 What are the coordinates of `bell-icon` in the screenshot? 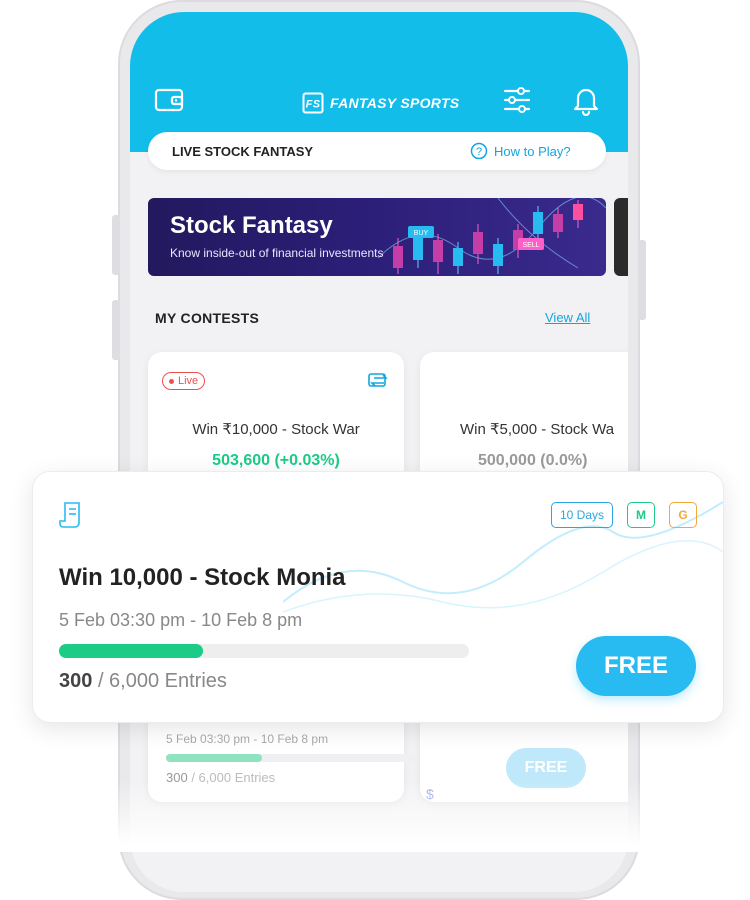 It's located at (586, 100).